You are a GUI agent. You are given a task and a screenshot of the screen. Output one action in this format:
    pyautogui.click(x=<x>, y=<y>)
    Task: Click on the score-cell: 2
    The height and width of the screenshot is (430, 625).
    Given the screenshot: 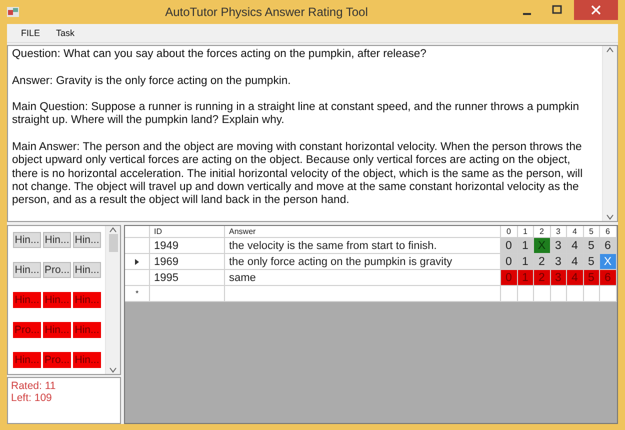 What is the action you would take?
    pyautogui.click(x=542, y=262)
    